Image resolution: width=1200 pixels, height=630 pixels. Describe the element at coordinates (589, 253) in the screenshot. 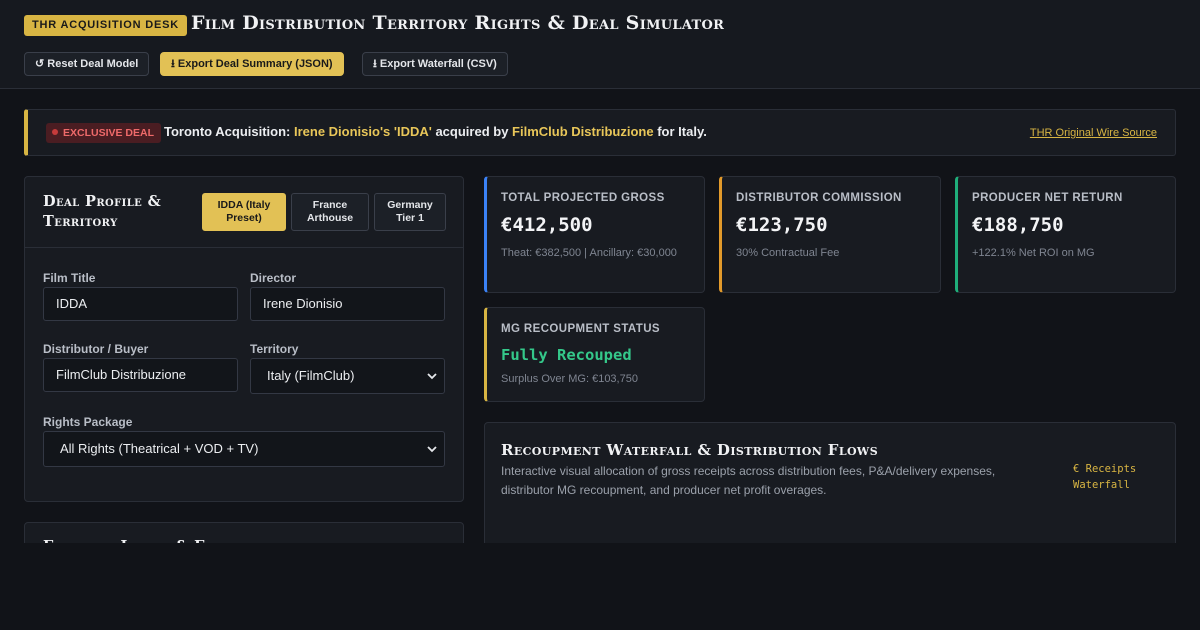

I see `total-gross-breakdown: Theat: €382,500 | Ancillary: €30,000` at that location.